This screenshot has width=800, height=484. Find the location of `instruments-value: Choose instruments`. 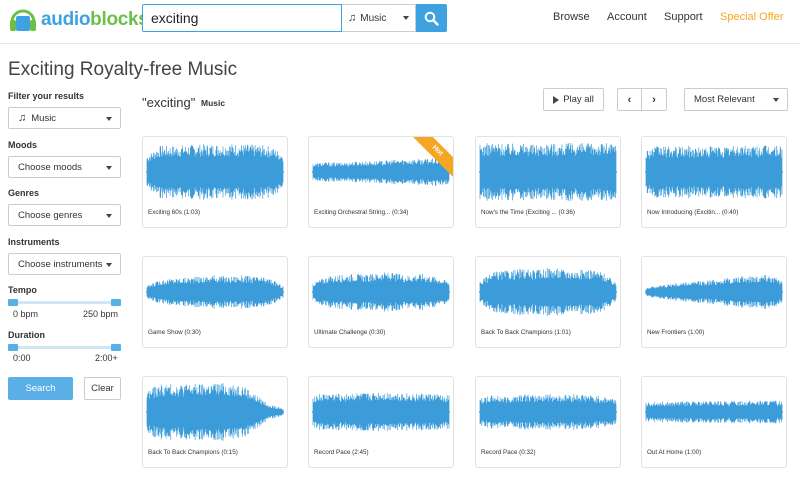

instruments-value: Choose instruments is located at coordinates (60, 264).